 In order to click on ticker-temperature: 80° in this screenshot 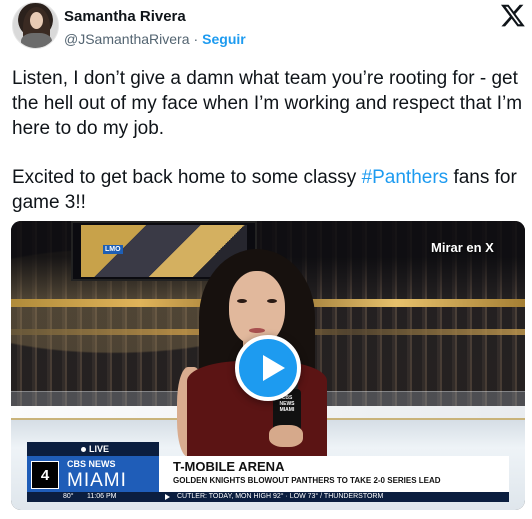, I will do `click(68, 496)`.